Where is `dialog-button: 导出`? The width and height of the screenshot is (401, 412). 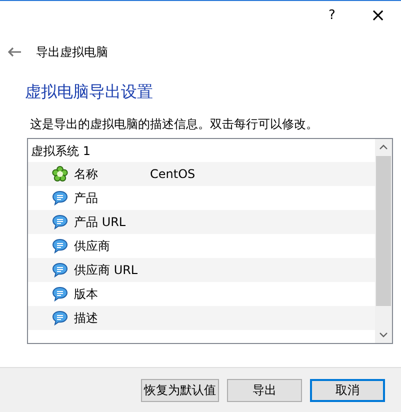 dialog-button: 导出 is located at coordinates (264, 390).